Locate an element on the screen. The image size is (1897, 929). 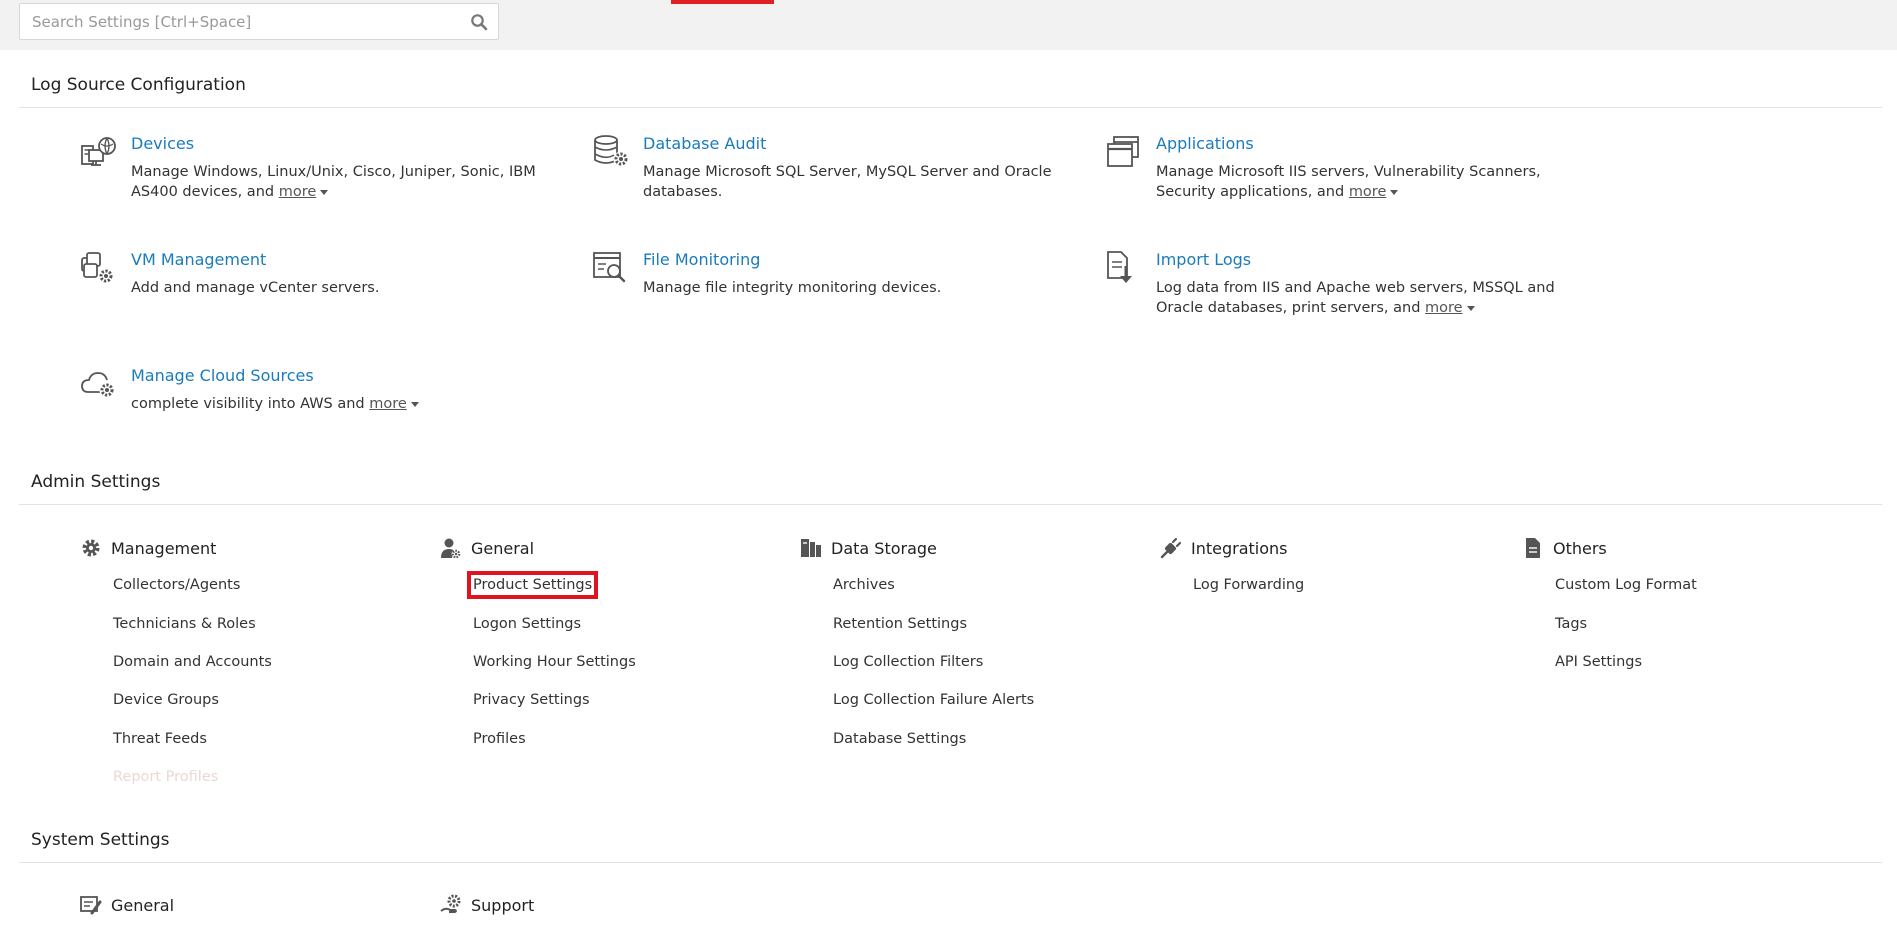
import-logs-icon is located at coordinates (1119, 267).